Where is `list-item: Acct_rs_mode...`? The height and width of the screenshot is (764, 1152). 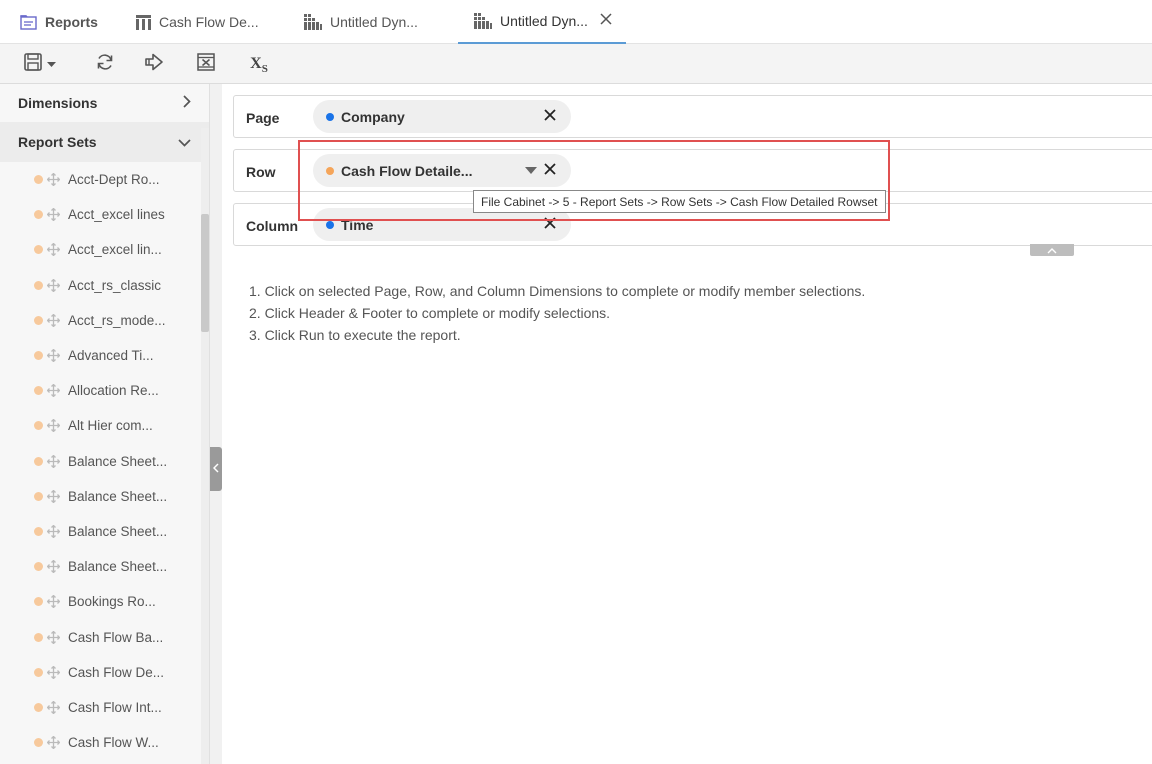 list-item: Acct_rs_mode... is located at coordinates (100, 320).